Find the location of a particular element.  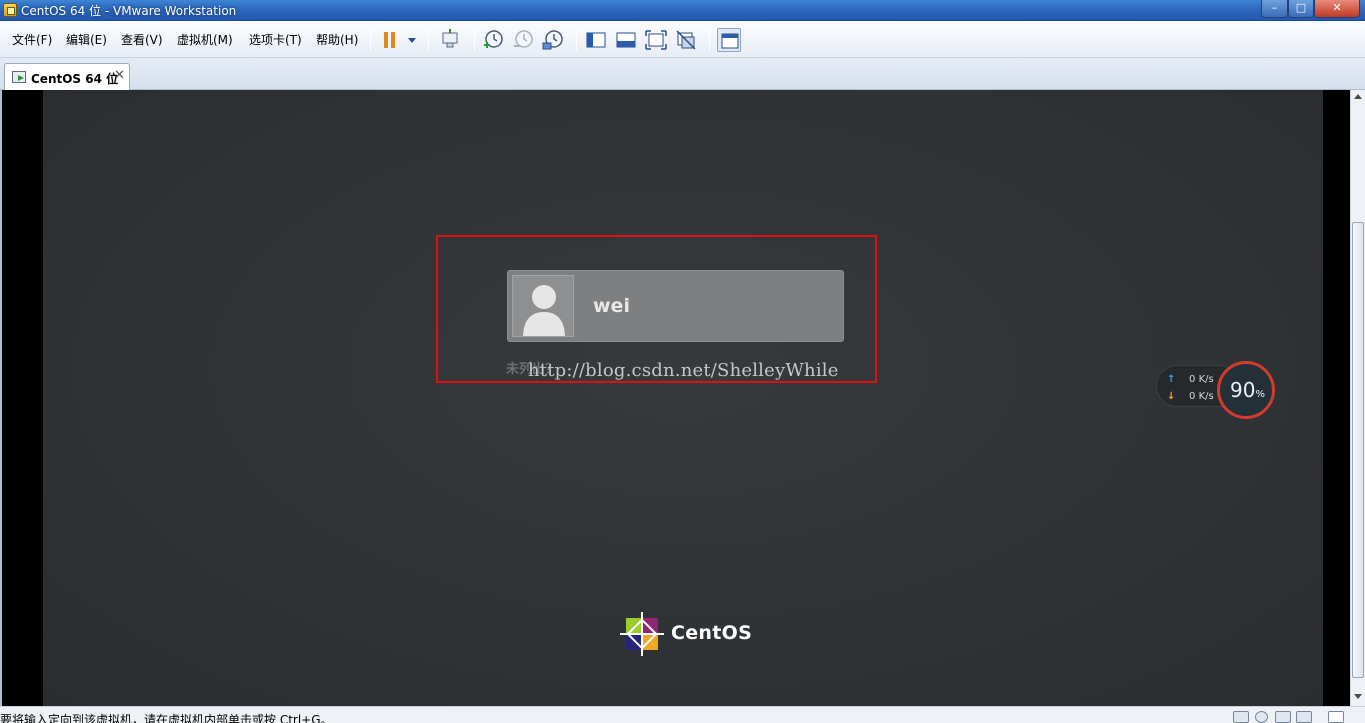

send-ctrl-alt-del-icon is located at coordinates (450, 40).